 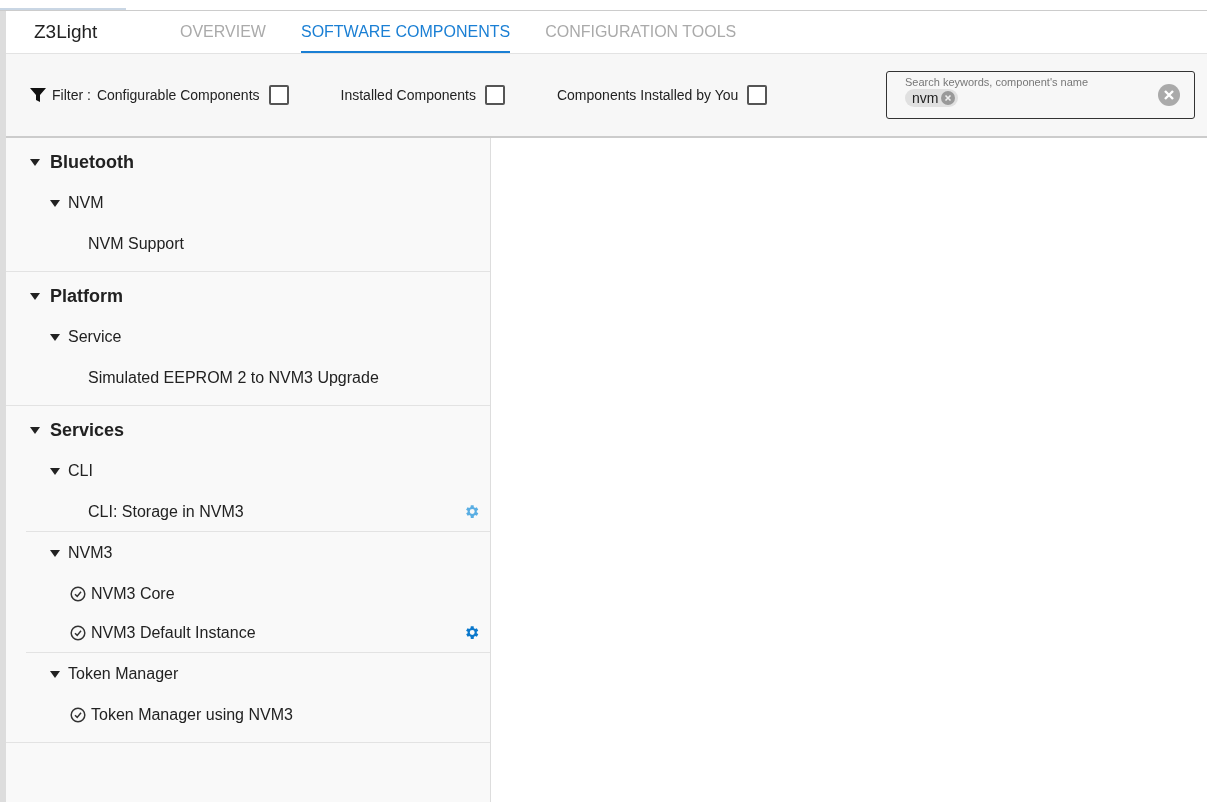 I want to click on filter-option-label: Configurable Components, so click(x=178, y=95).